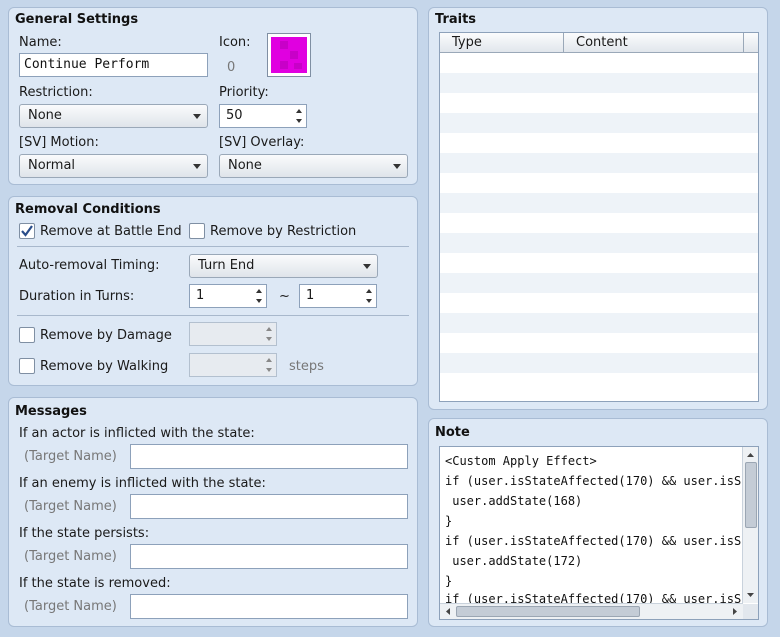 The width and height of the screenshot is (780, 637). Describe the element at coordinates (213, 246) in the screenshot. I see `divider` at that location.